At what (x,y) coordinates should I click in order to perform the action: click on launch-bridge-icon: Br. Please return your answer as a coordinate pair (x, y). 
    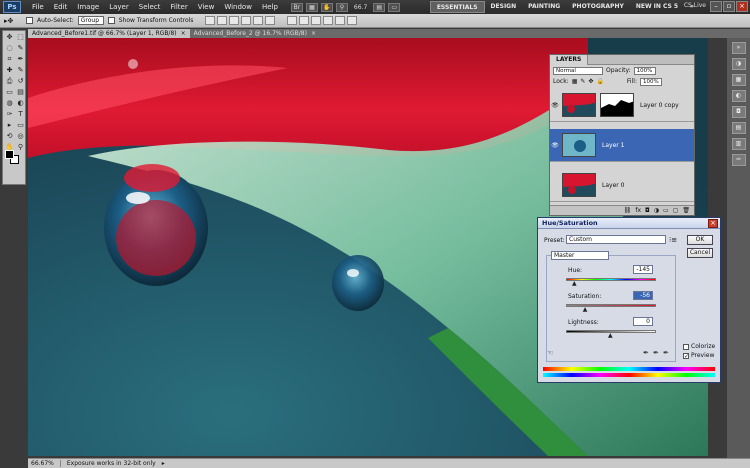
    Looking at the image, I should click on (296, 7).